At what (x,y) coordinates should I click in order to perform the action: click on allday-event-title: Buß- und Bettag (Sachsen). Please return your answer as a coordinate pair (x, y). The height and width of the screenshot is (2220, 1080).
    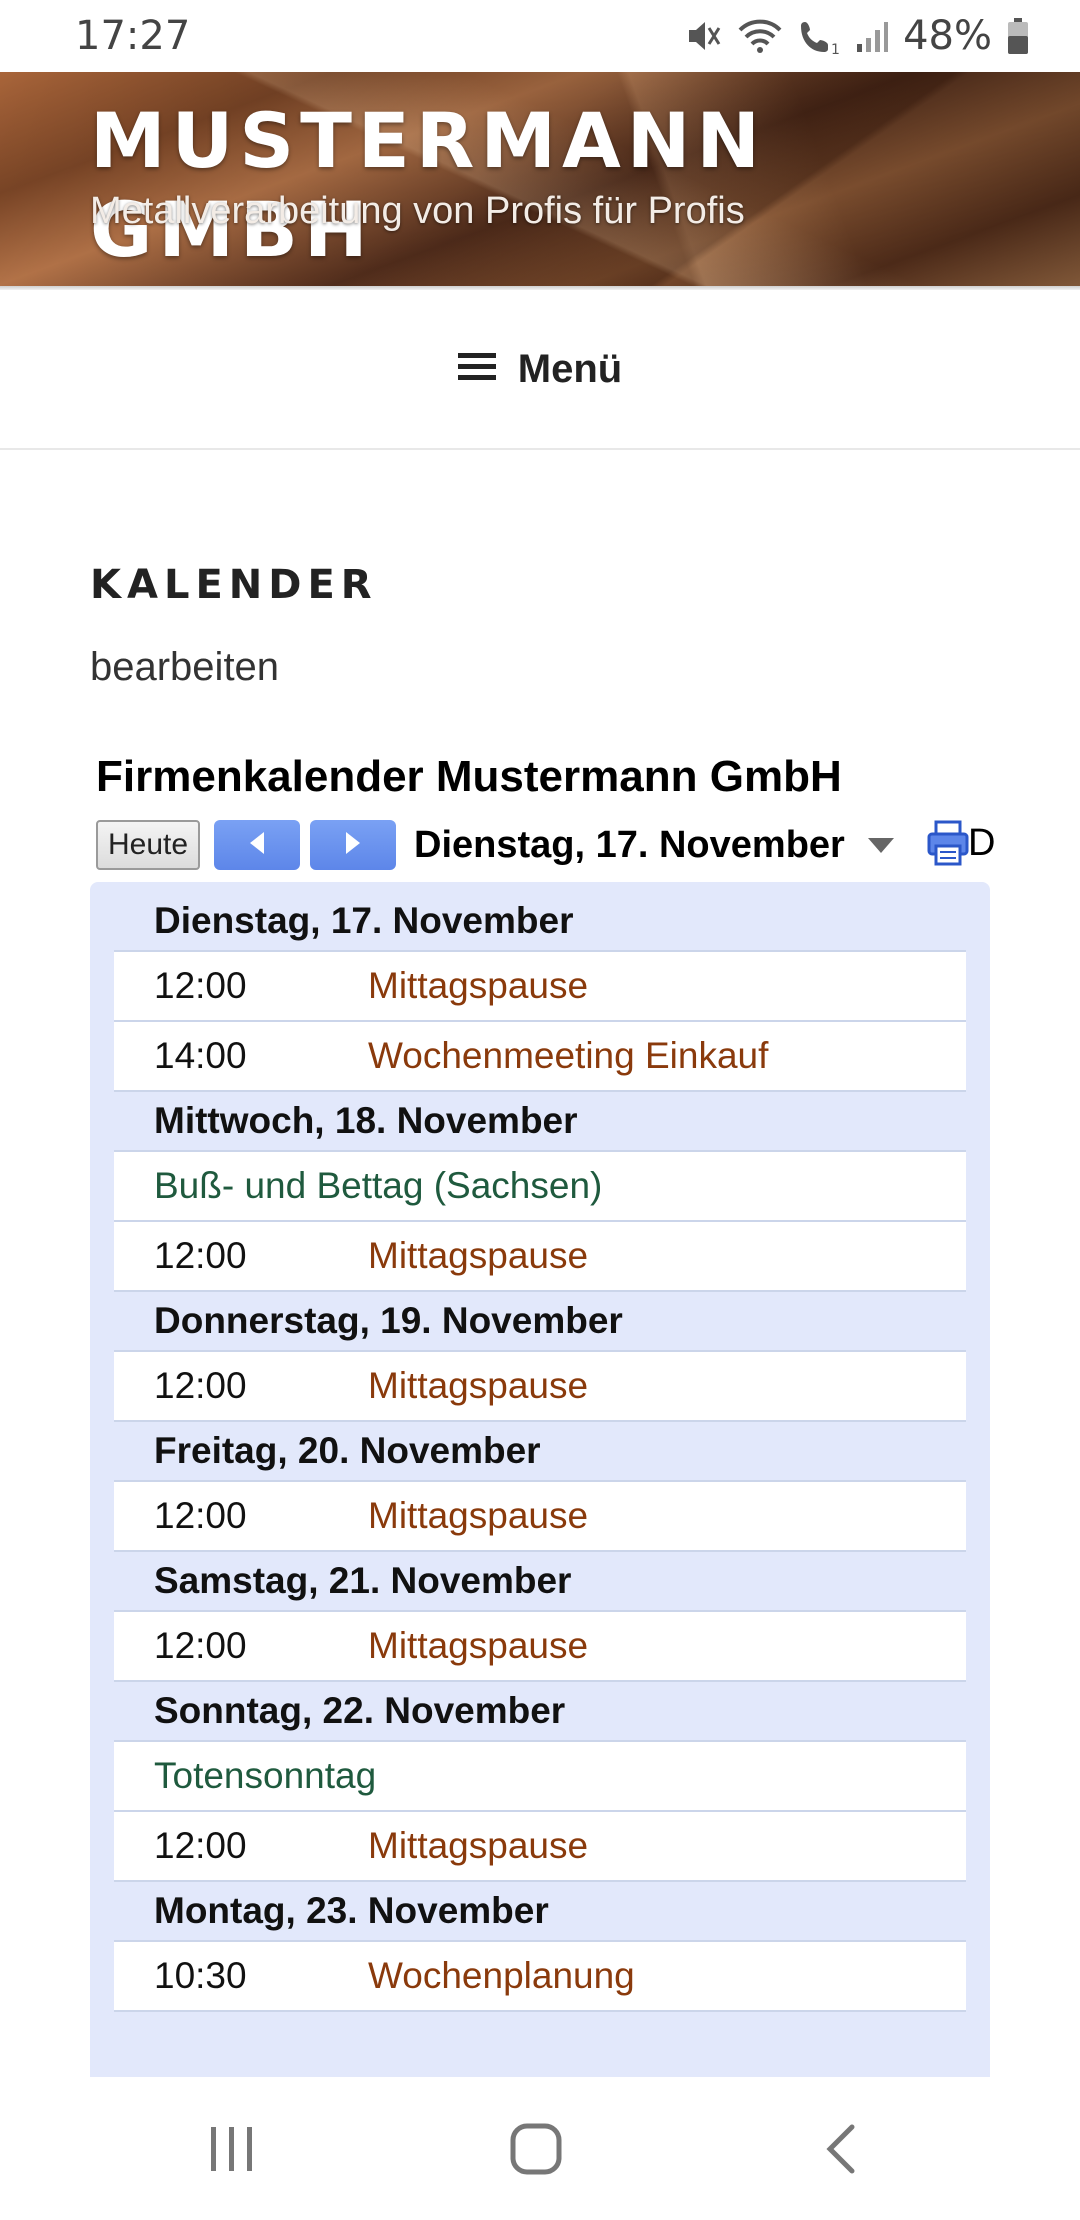
    Looking at the image, I should click on (378, 1185).